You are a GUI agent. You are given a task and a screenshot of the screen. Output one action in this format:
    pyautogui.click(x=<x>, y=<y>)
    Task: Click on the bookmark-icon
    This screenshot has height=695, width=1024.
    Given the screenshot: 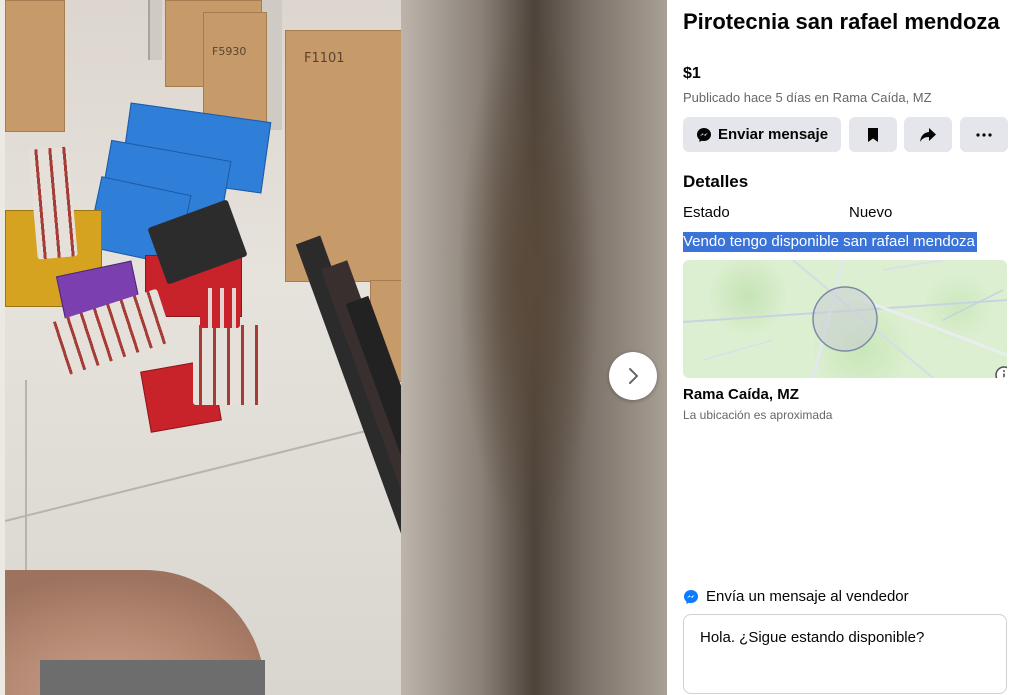 What is the action you would take?
    pyautogui.click(x=873, y=135)
    